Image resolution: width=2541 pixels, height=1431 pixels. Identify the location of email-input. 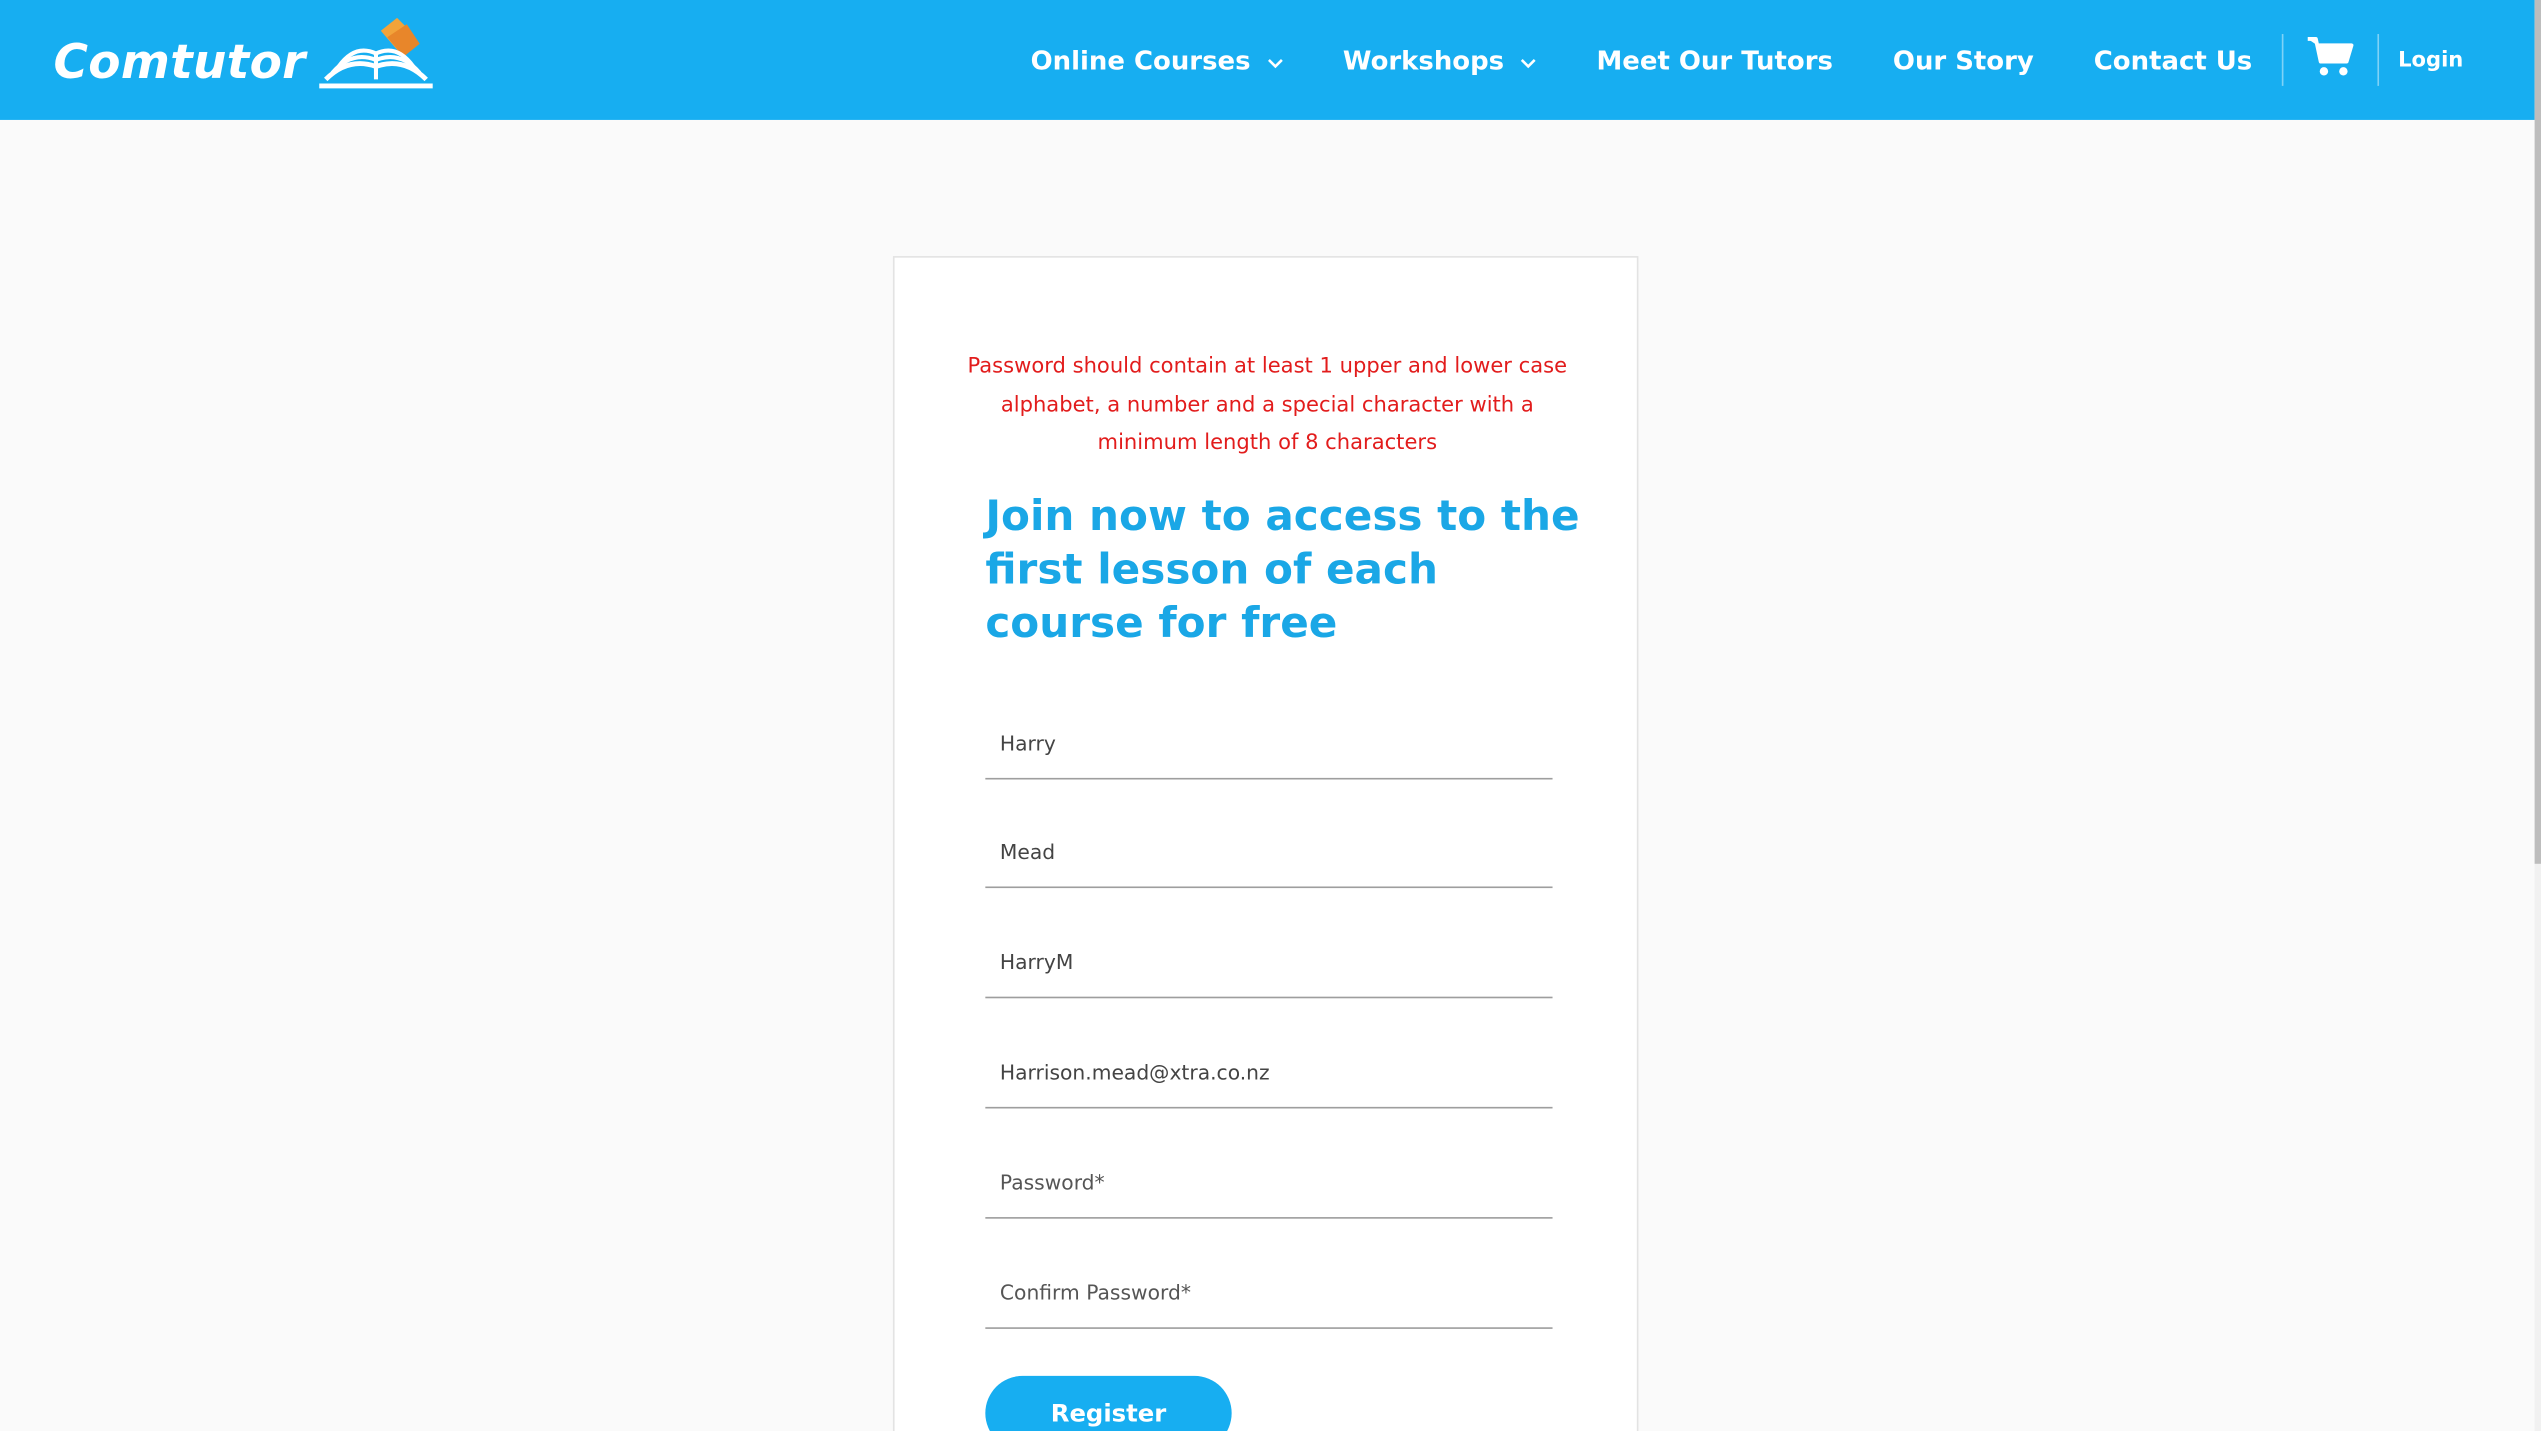
(1269, 1072).